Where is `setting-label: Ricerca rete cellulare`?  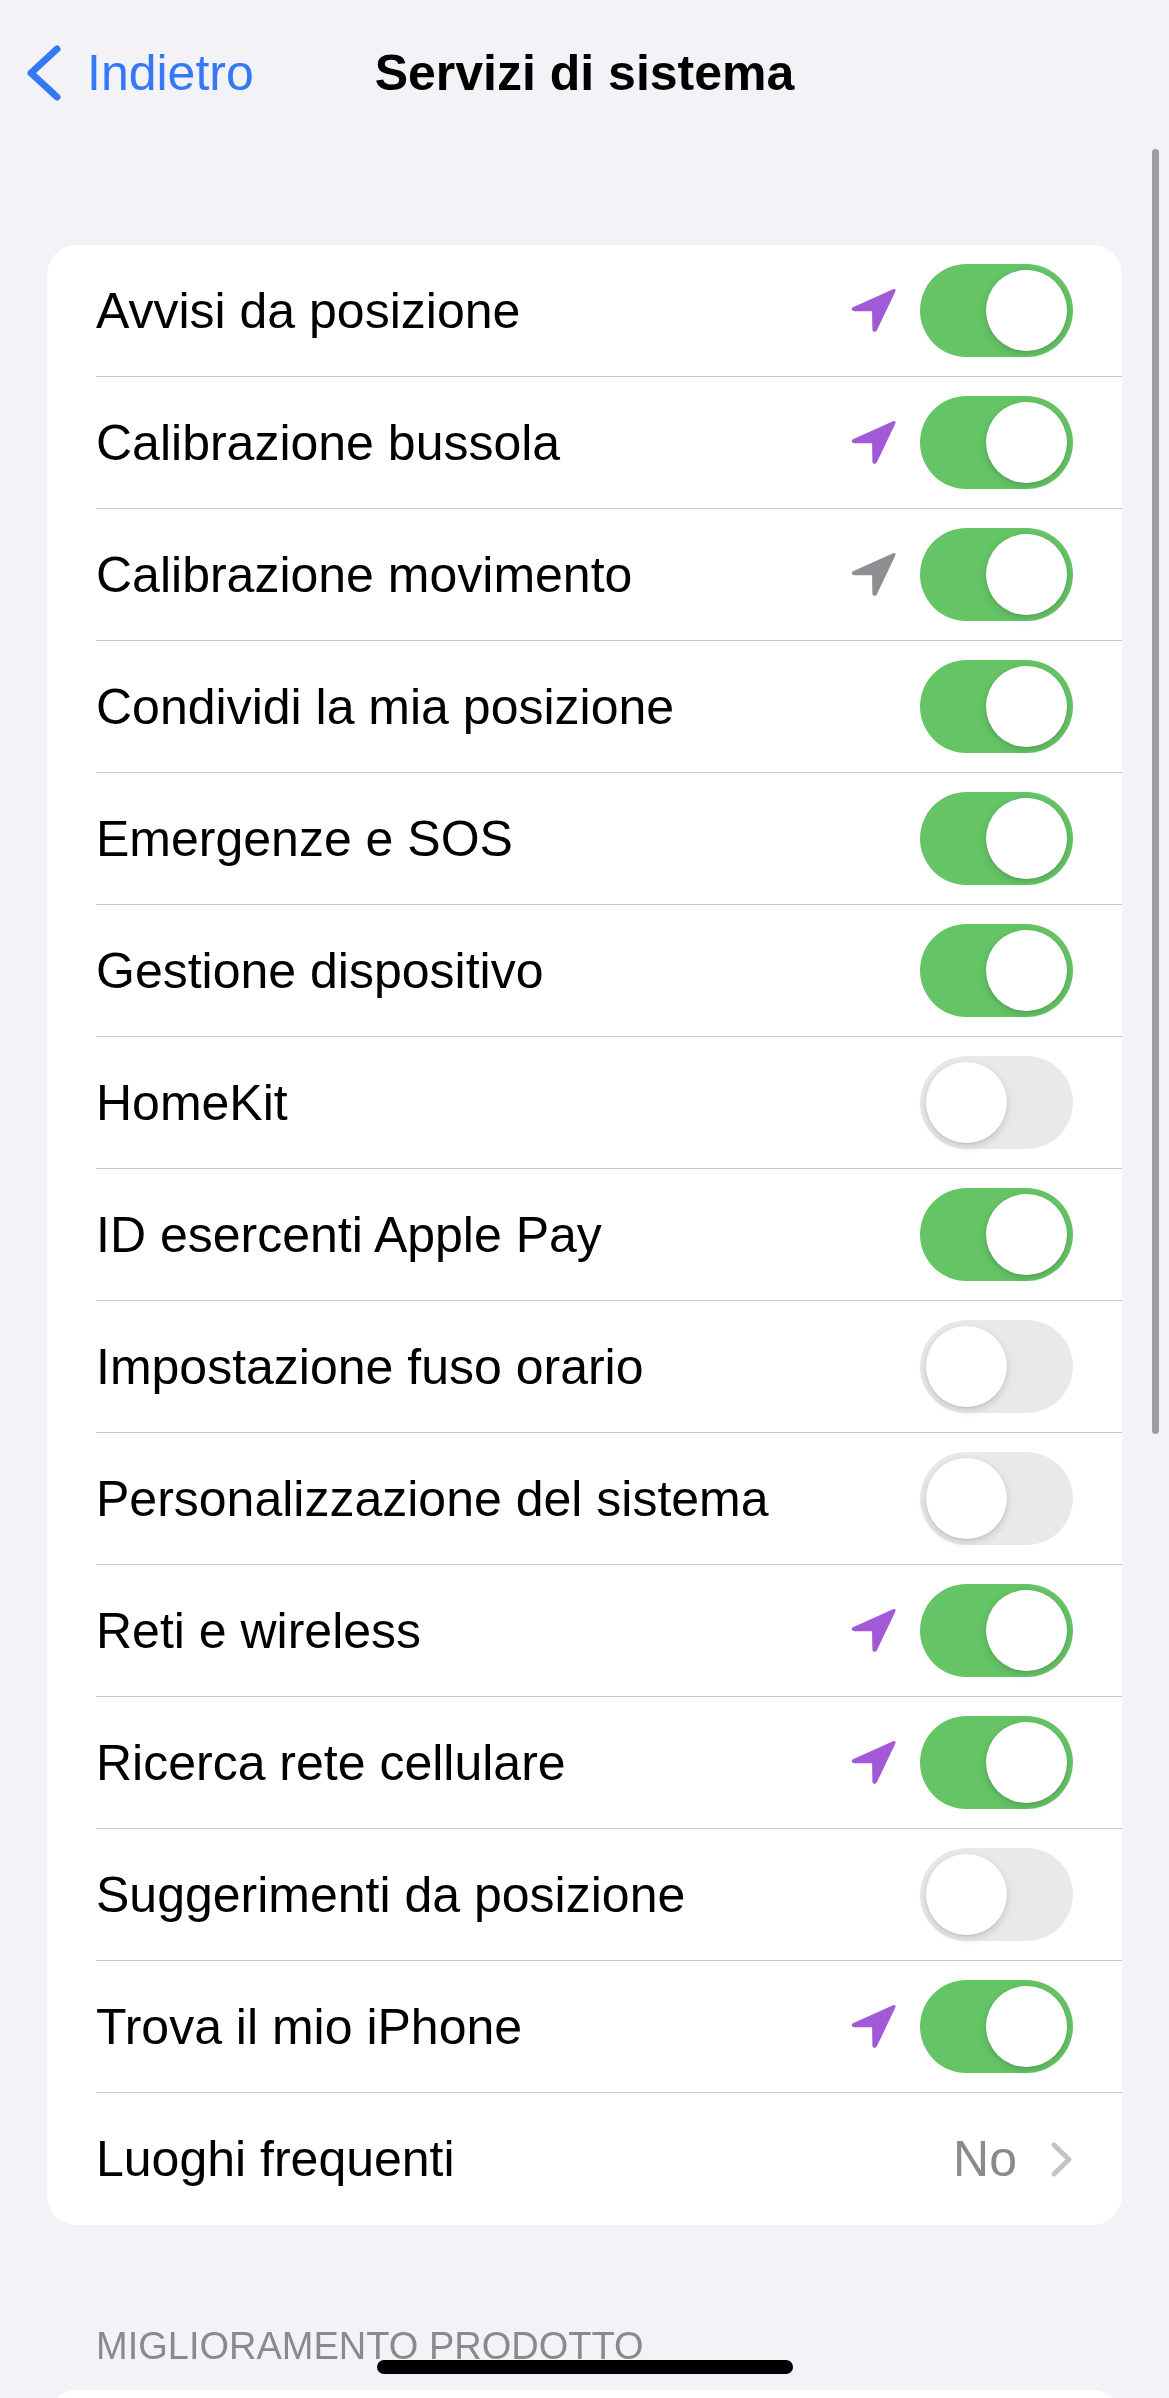
setting-label: Ricerca rete cellulare is located at coordinates (331, 1763).